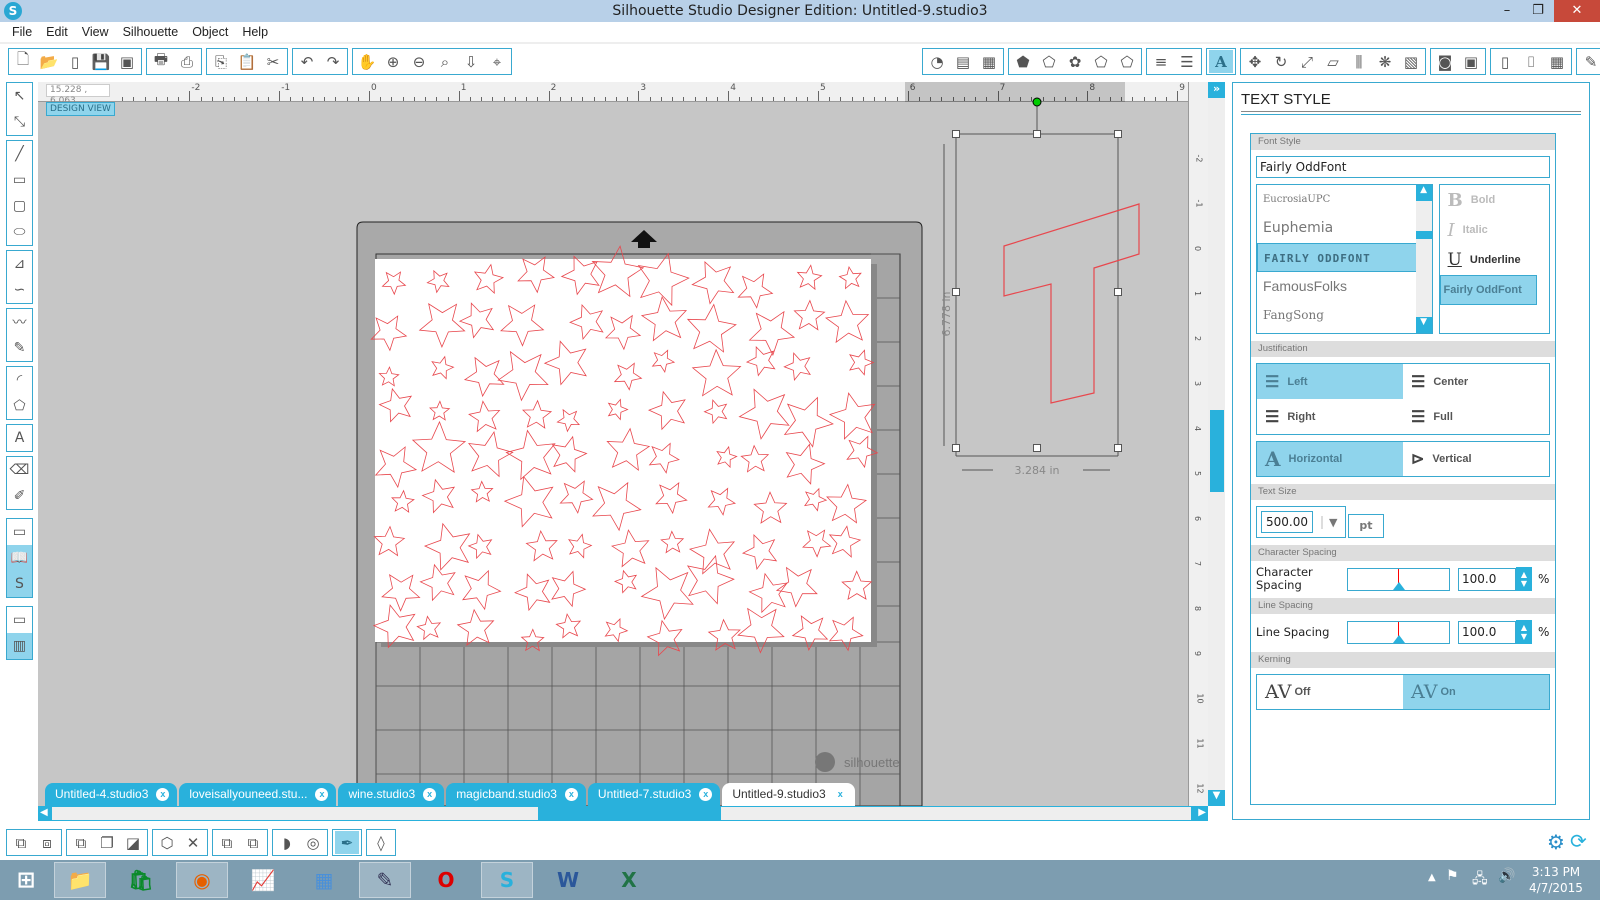 This screenshot has width=1600, height=900. I want to click on document-tab: magicband.studio3 x, so click(516, 794).